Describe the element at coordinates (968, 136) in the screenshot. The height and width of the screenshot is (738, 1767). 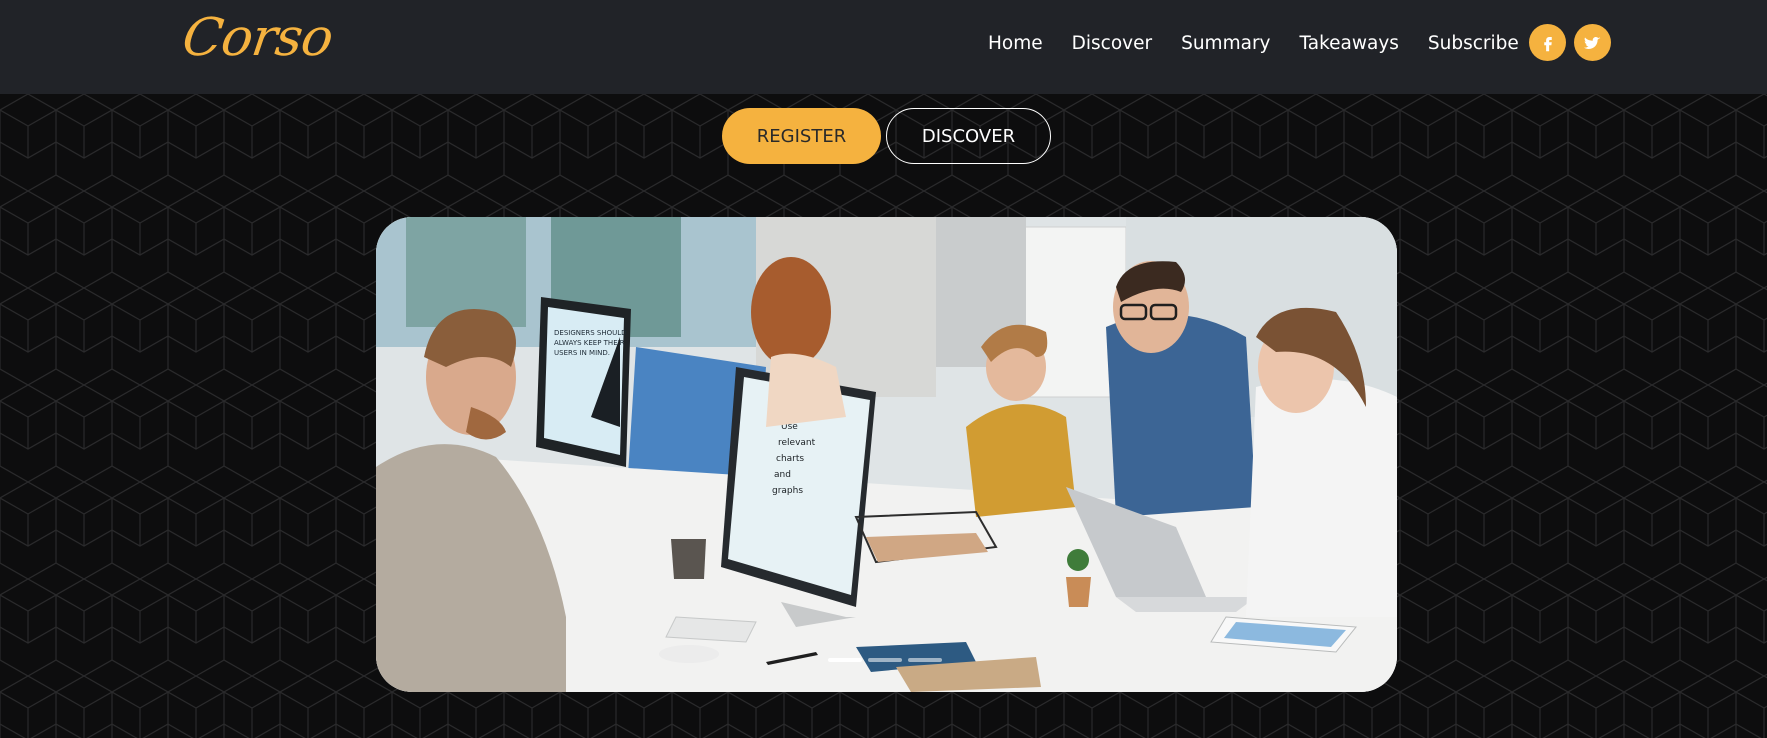
I see `discover-button: DISCOVER` at that location.